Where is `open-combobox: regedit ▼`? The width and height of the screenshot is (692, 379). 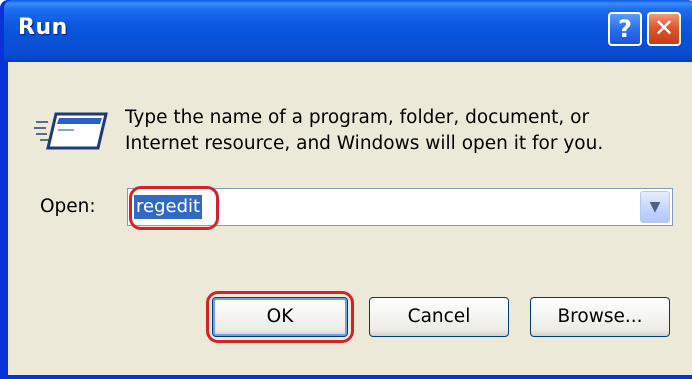
open-combobox: regedit ▼ is located at coordinates (400, 207).